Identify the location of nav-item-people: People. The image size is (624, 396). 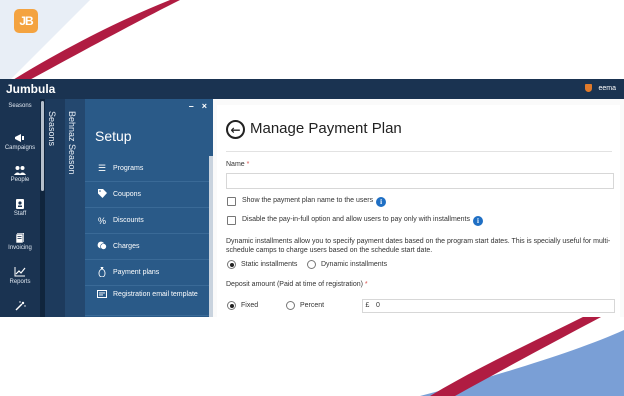
(20, 174).